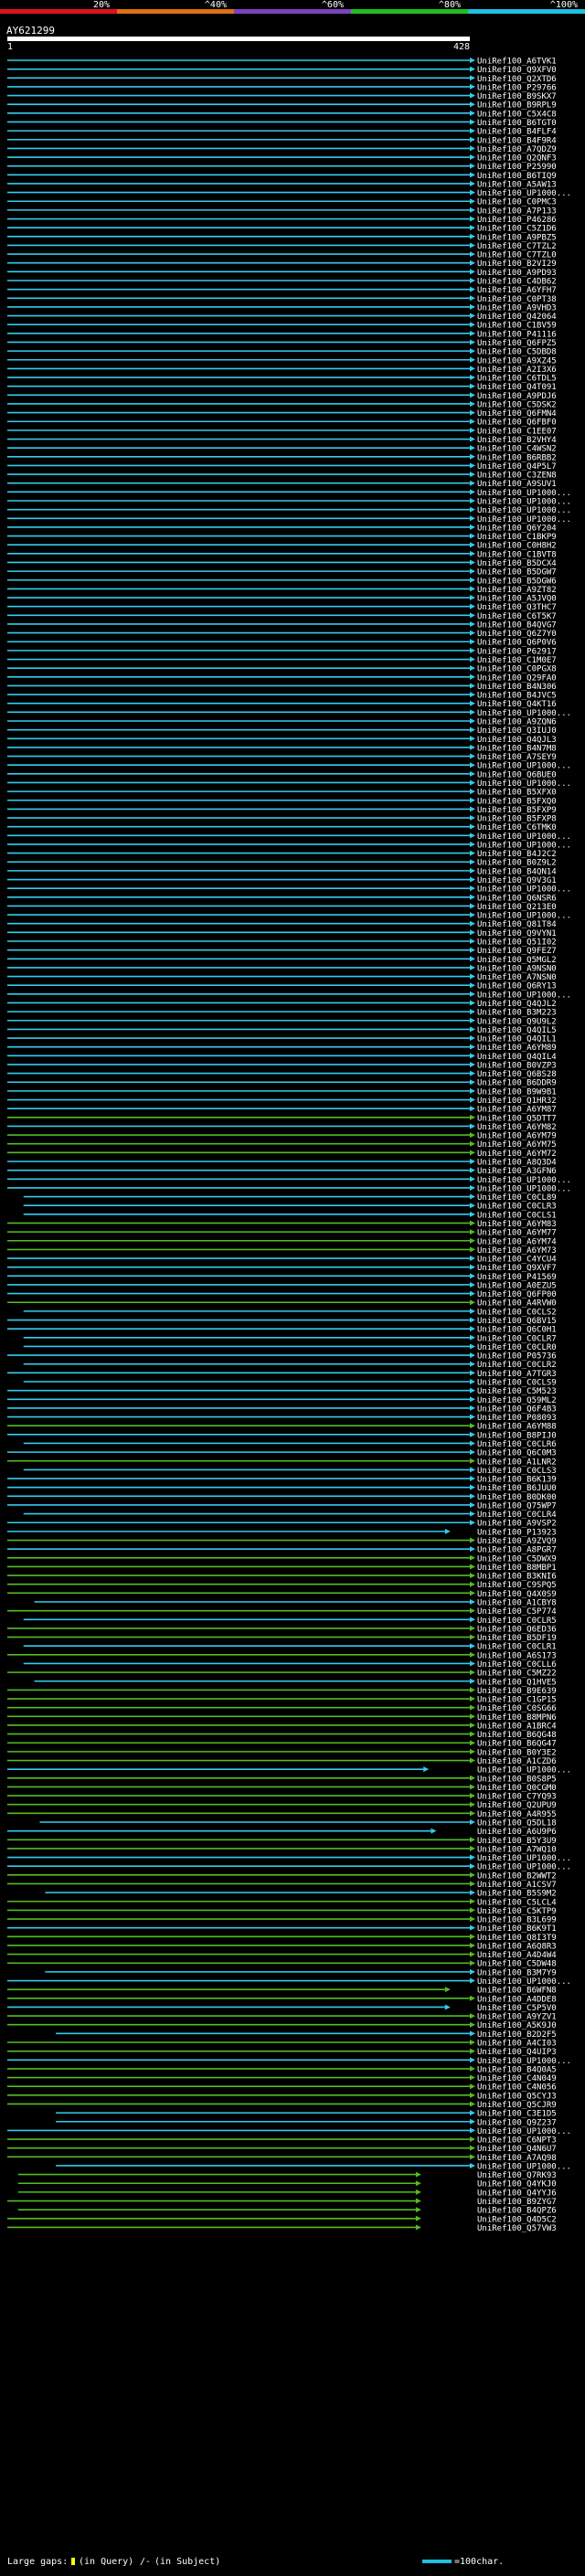 The width and height of the screenshot is (585, 2576). Describe the element at coordinates (517, 1154) in the screenshot. I see `hit-label: UniRef100_A6YM72` at that location.